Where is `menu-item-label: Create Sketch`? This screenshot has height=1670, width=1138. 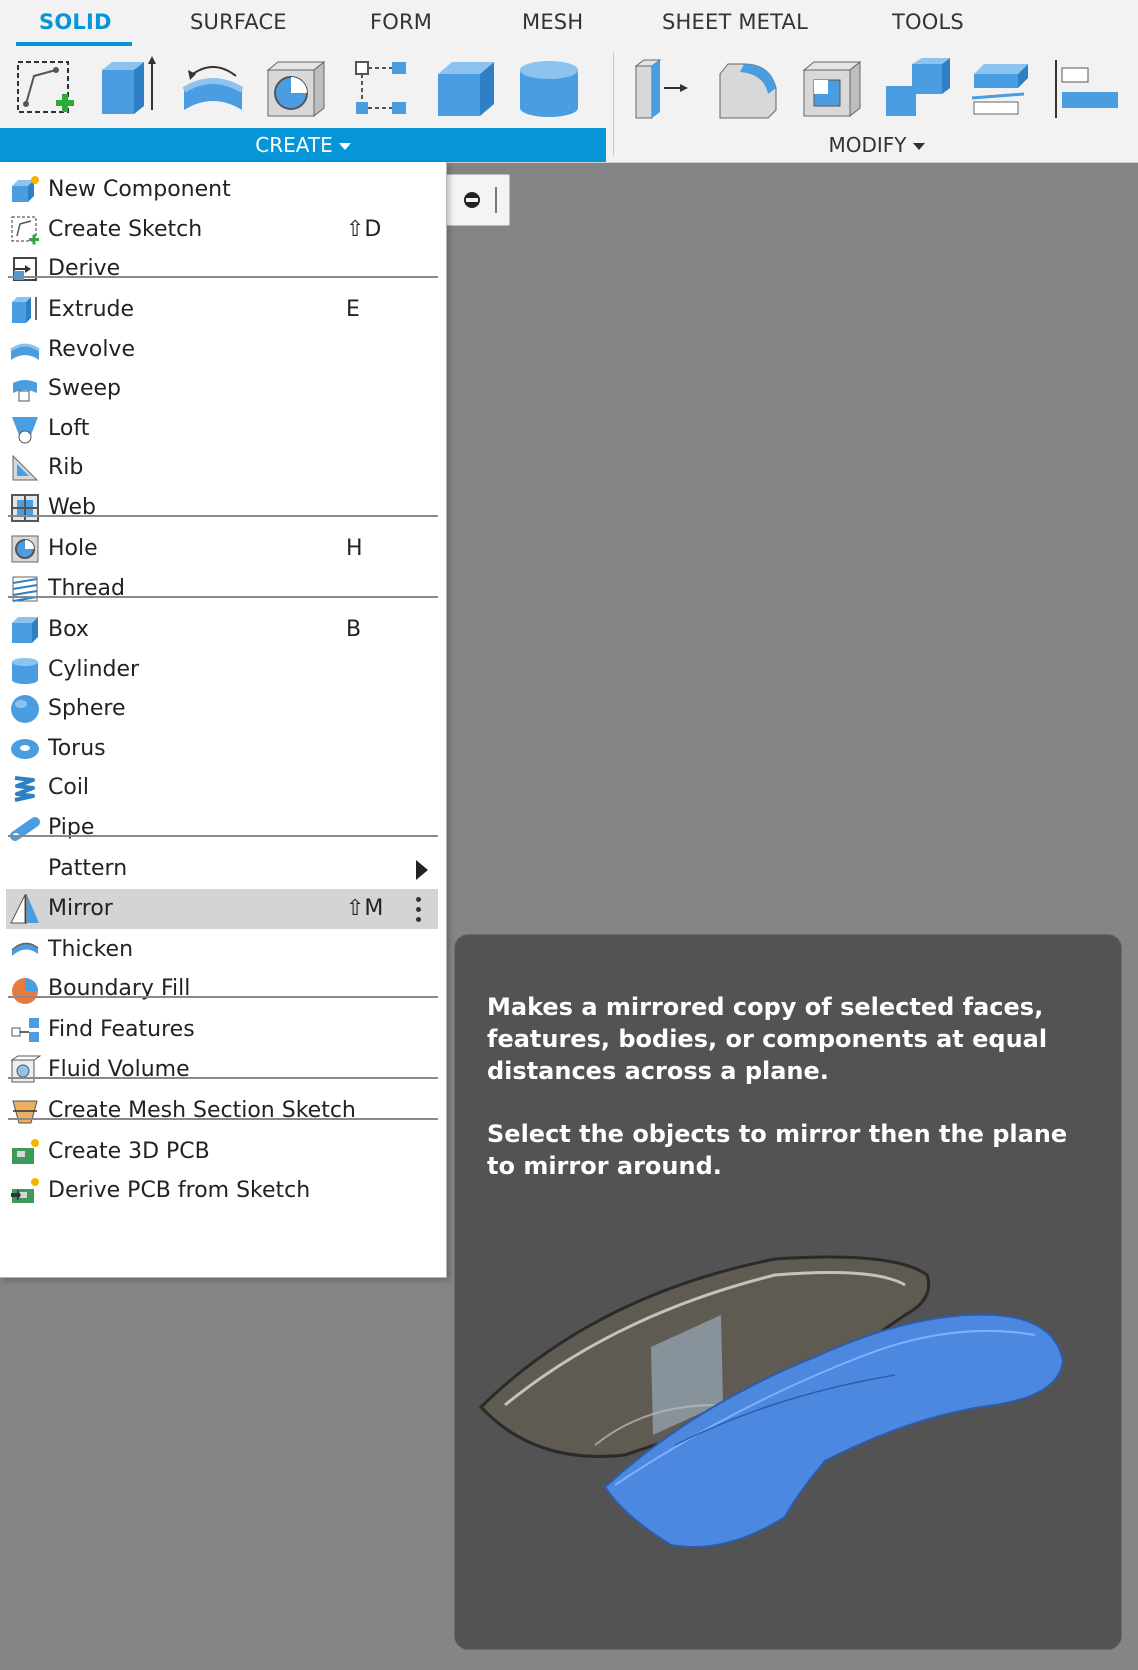 menu-item-label: Create Sketch is located at coordinates (125, 229).